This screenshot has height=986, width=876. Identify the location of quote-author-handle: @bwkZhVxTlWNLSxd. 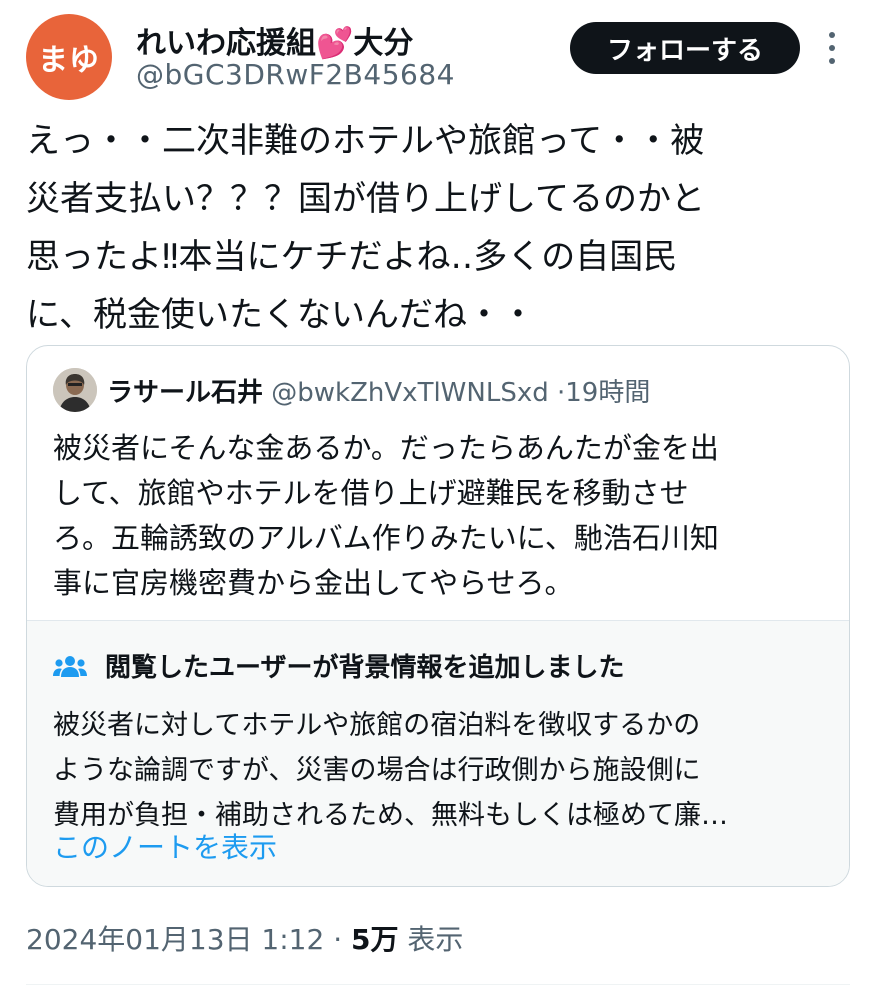
(409, 393).